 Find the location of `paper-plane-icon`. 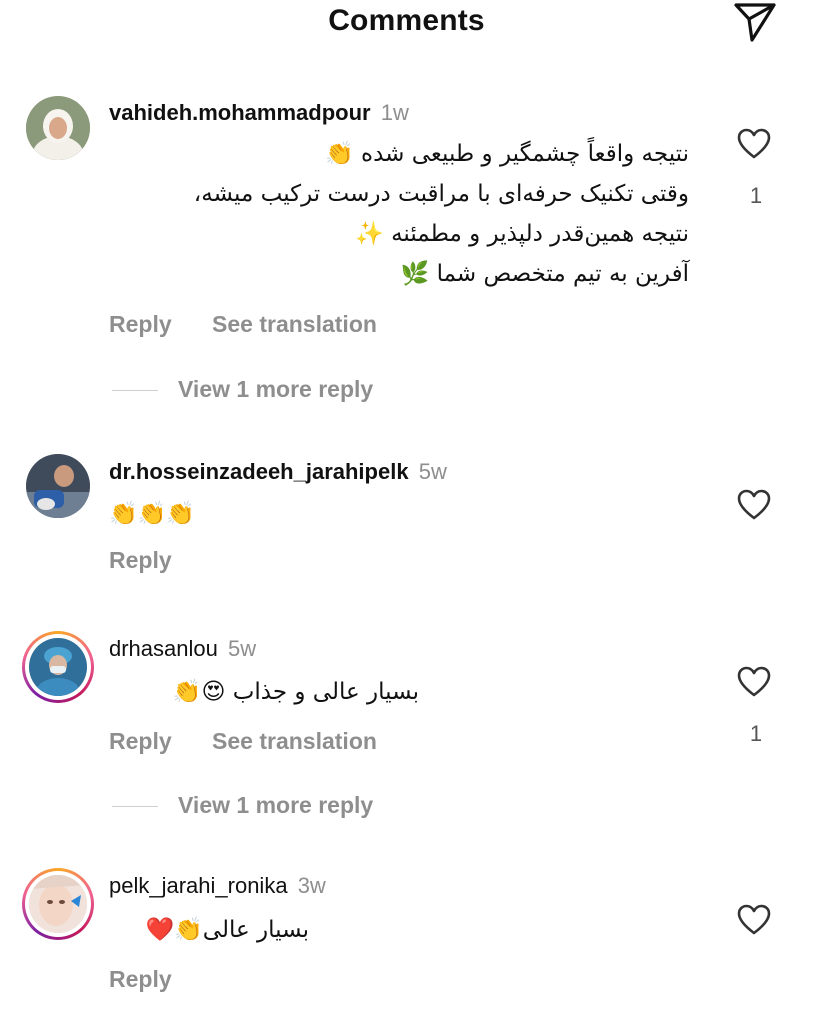

paper-plane-icon is located at coordinates (754, 22).